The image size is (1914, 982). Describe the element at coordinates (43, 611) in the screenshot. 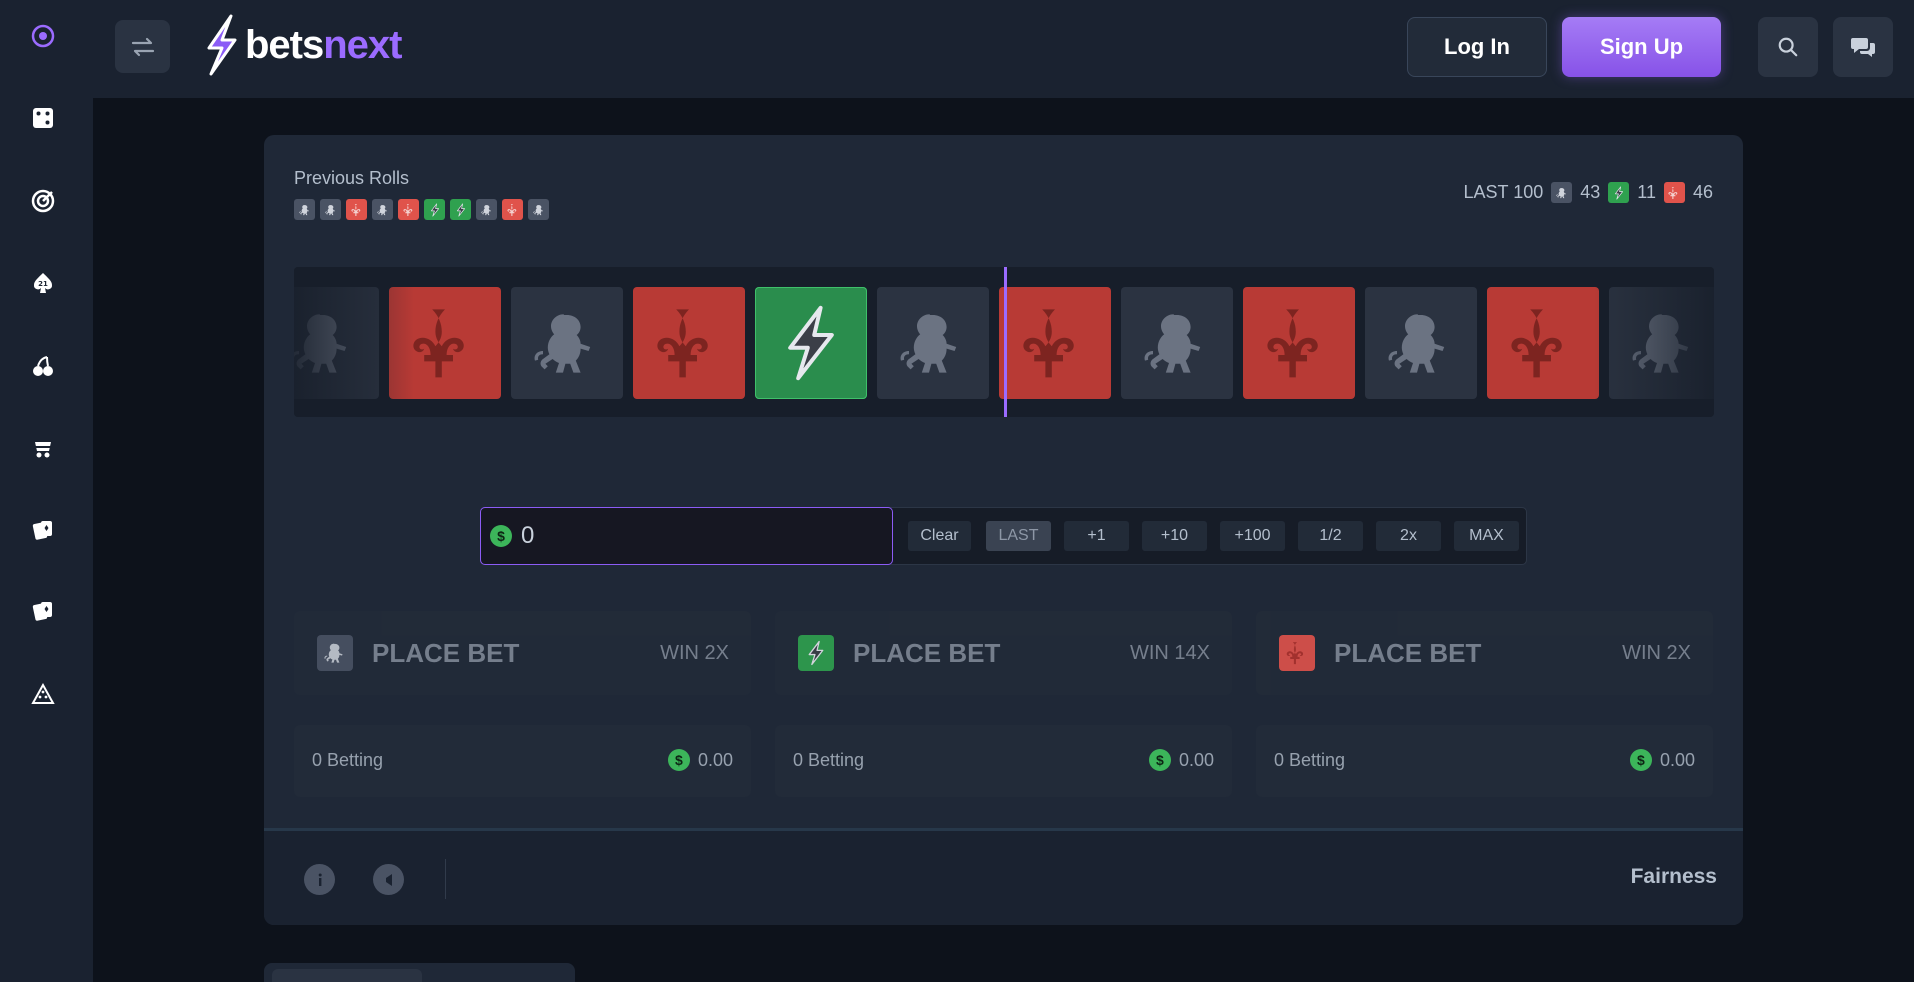

I see `cards-alt-icon` at that location.